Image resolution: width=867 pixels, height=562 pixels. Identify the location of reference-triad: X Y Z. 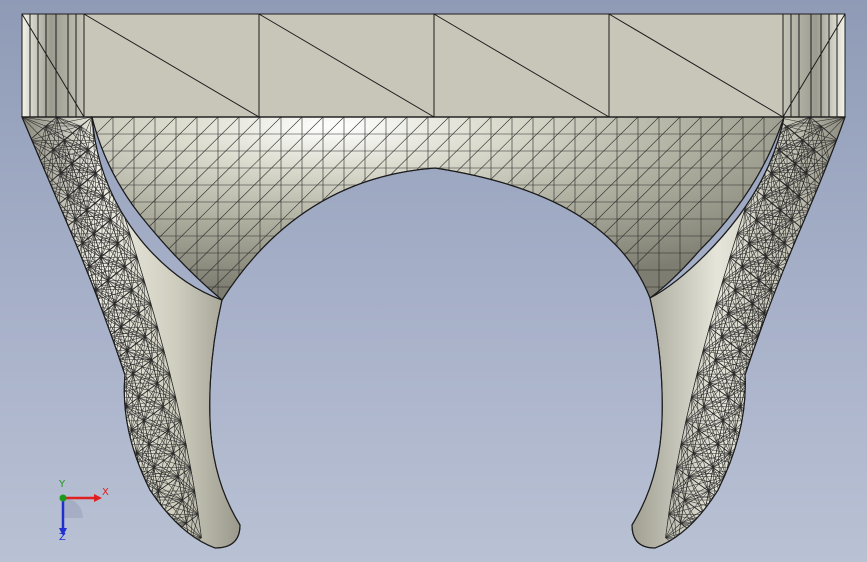
(79, 513).